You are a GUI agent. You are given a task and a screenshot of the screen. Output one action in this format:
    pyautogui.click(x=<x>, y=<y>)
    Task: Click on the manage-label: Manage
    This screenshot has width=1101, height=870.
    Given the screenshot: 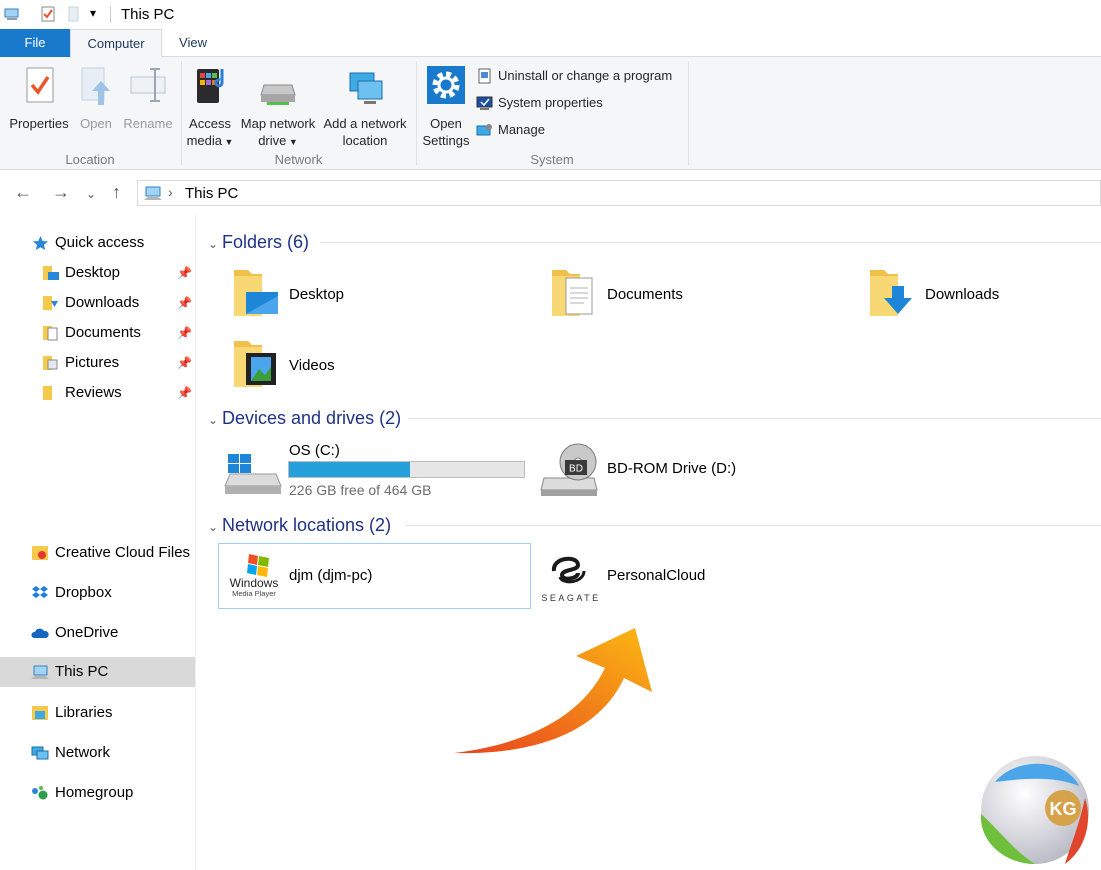 What is the action you would take?
    pyautogui.click(x=521, y=129)
    